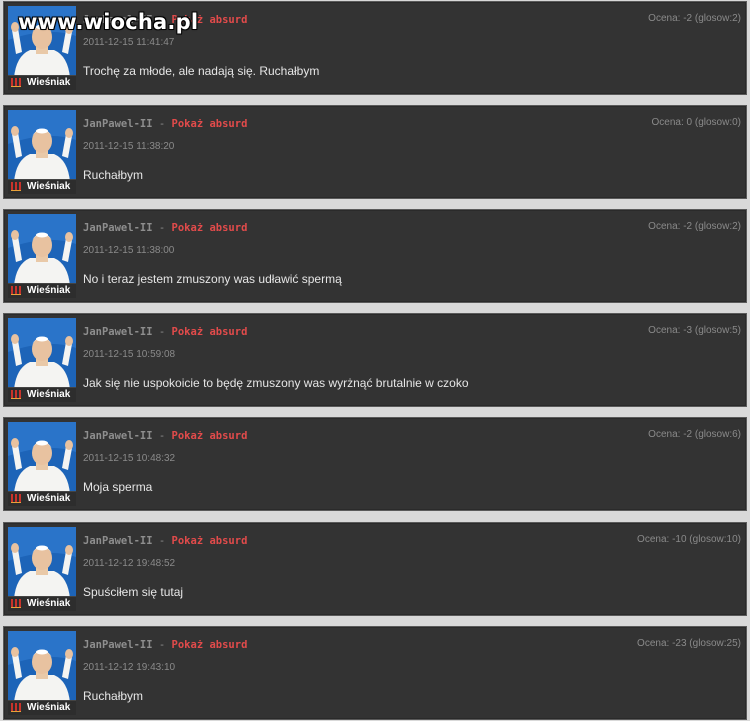 This screenshot has height=721, width=750. I want to click on comment-date: 2011-12-15 11:38:20, so click(129, 146).